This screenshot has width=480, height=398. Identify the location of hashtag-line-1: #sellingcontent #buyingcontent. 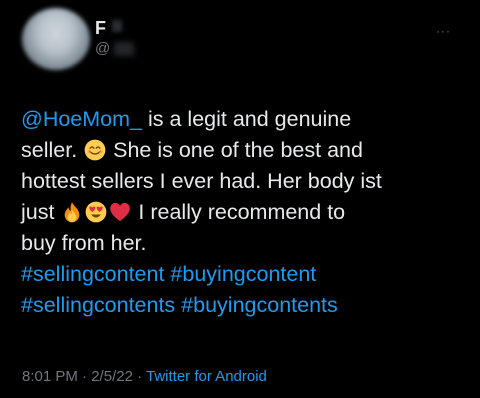
(243, 274).